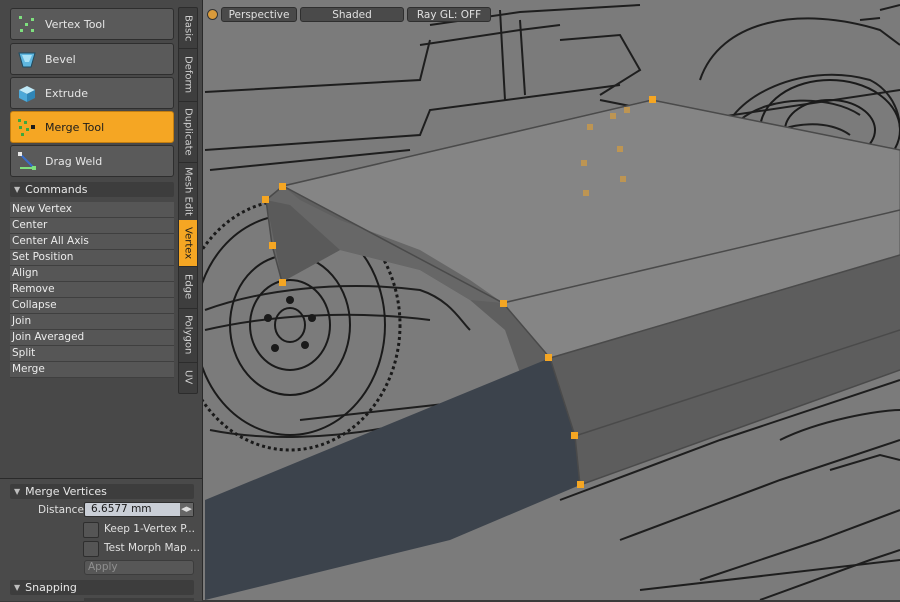 Image resolution: width=900 pixels, height=602 pixels. Describe the element at coordinates (61, 510) in the screenshot. I see `distance-label: Distance` at that location.